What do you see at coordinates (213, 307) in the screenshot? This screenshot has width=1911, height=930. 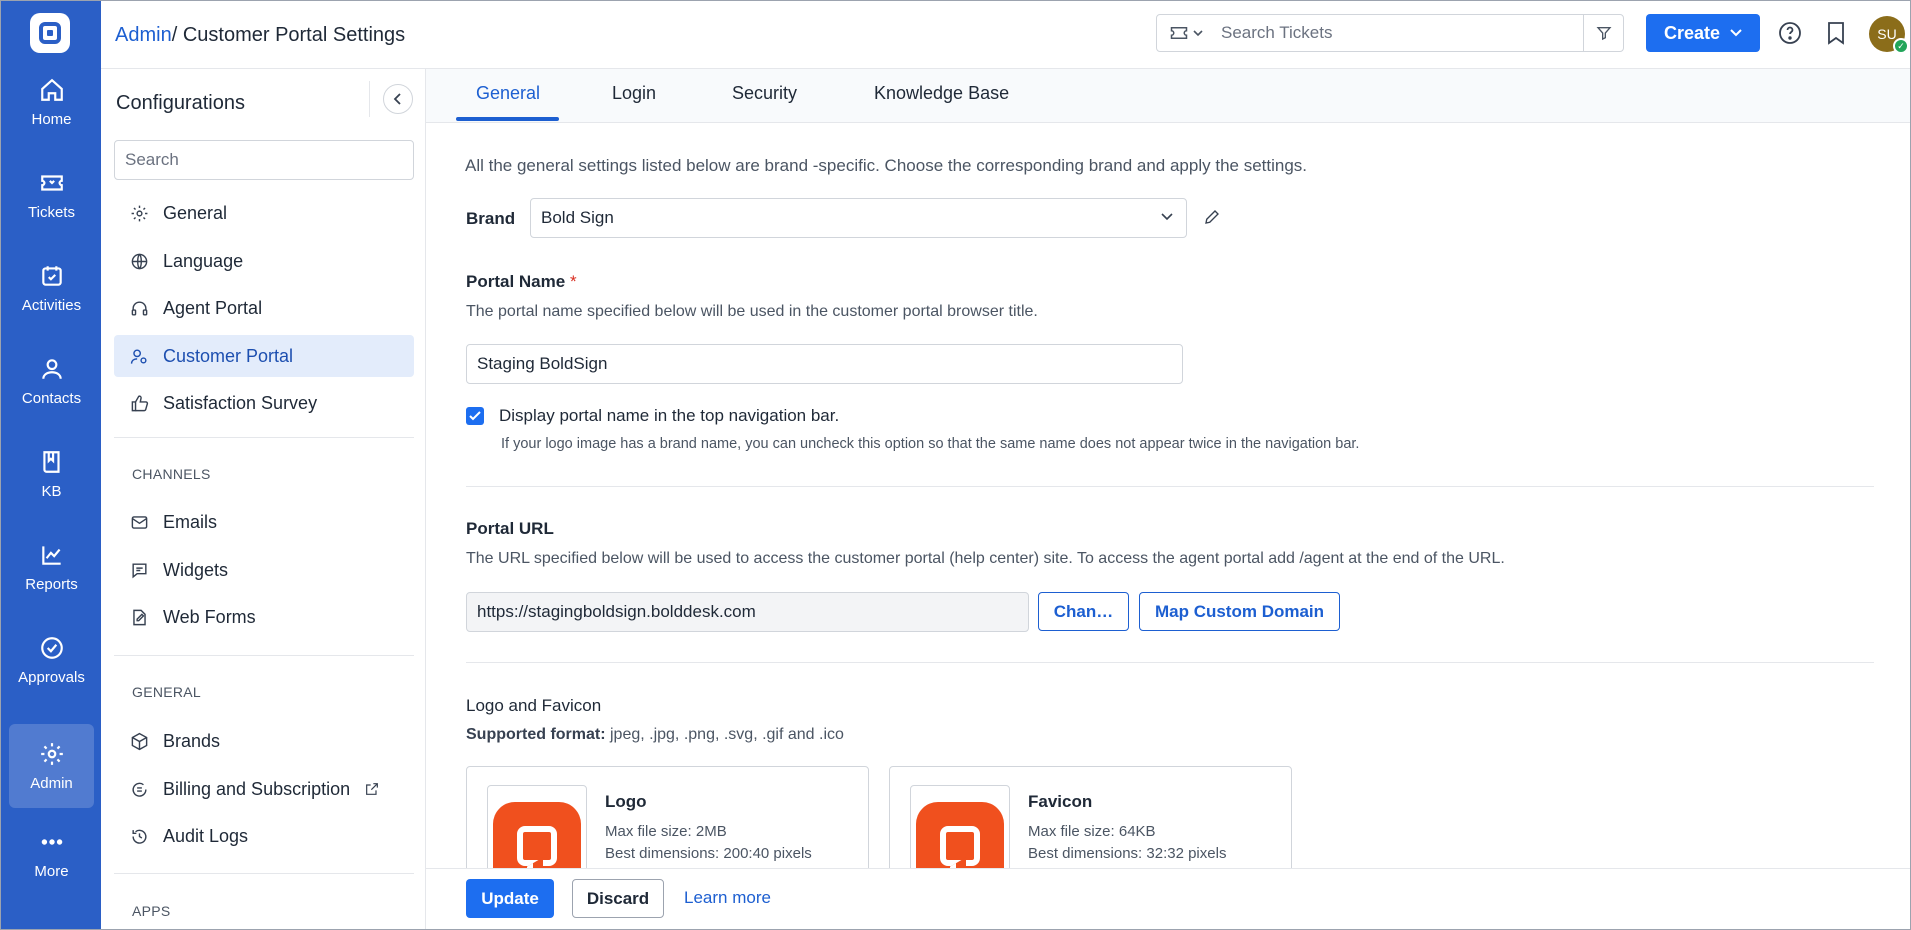 I see `config-item-label: Agent Portal` at bounding box center [213, 307].